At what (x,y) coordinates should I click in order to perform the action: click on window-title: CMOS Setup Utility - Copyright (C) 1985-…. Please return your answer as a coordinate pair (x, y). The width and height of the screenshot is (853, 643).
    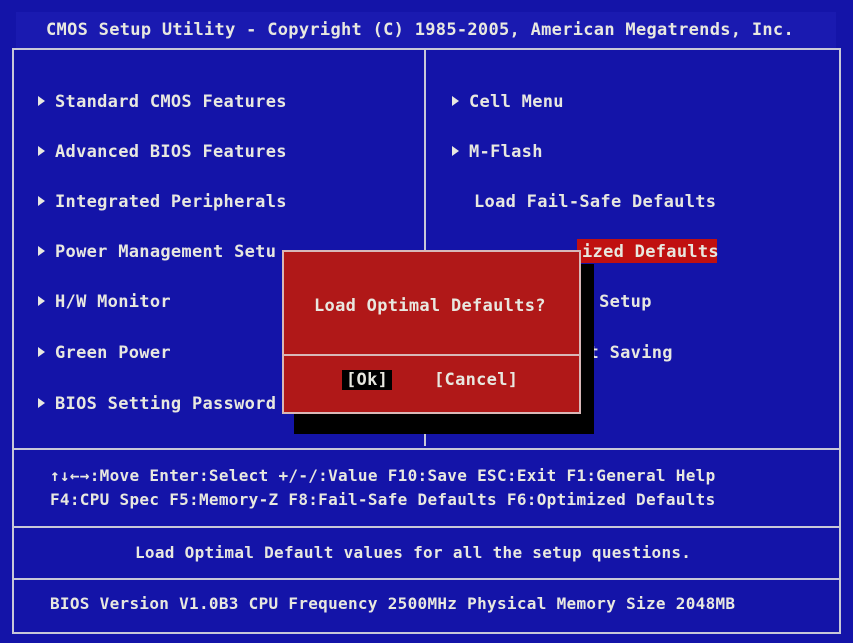
    Looking at the image, I should click on (420, 30).